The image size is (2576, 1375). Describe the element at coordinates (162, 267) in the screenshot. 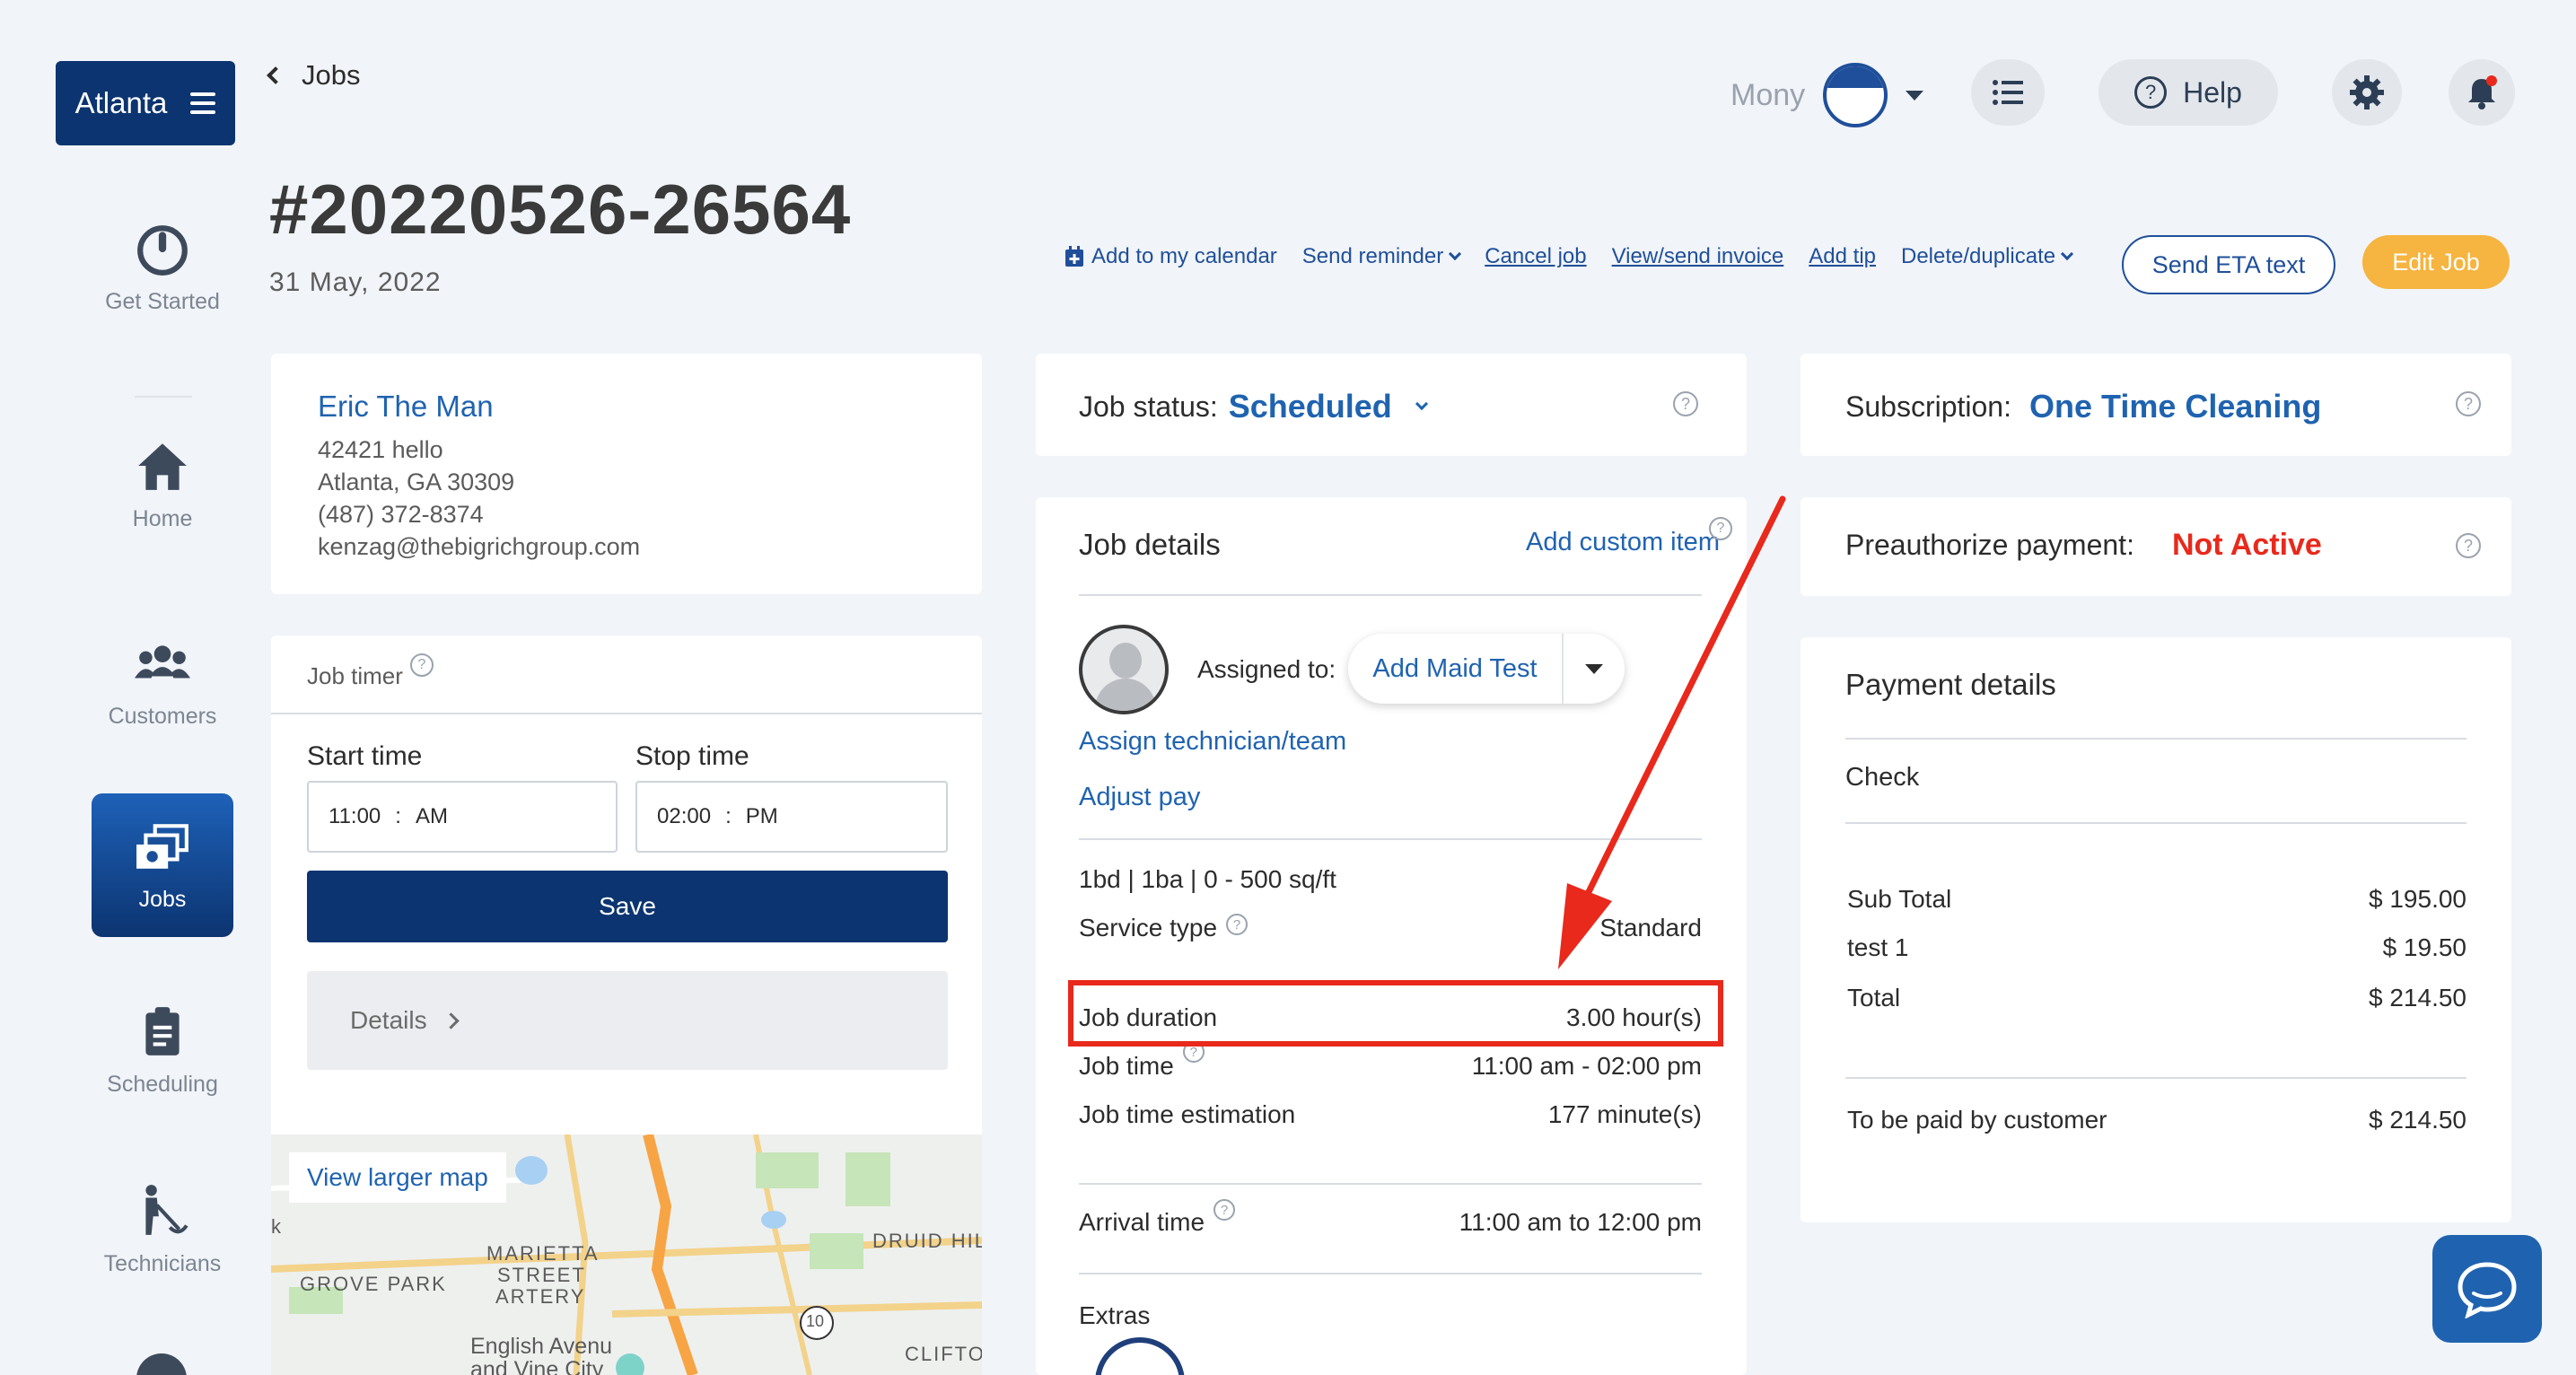

I see `sidebar-item-get-started: Get Started` at that location.